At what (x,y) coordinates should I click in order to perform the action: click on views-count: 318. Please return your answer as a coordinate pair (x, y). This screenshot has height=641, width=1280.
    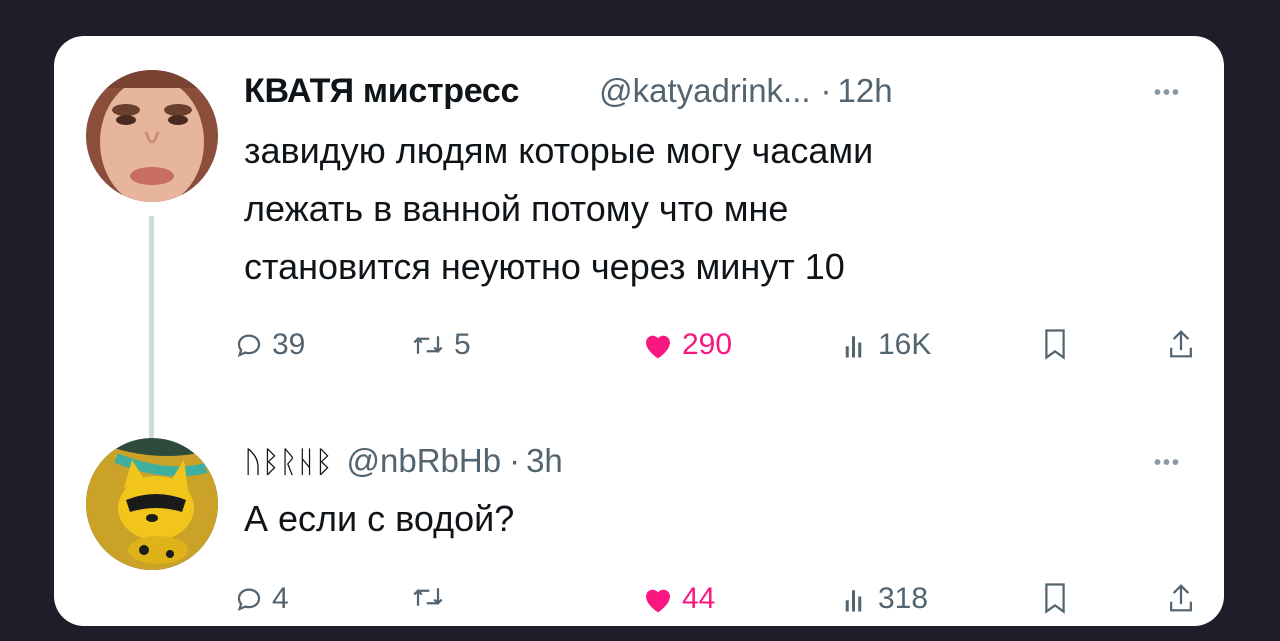
    Looking at the image, I should click on (903, 598).